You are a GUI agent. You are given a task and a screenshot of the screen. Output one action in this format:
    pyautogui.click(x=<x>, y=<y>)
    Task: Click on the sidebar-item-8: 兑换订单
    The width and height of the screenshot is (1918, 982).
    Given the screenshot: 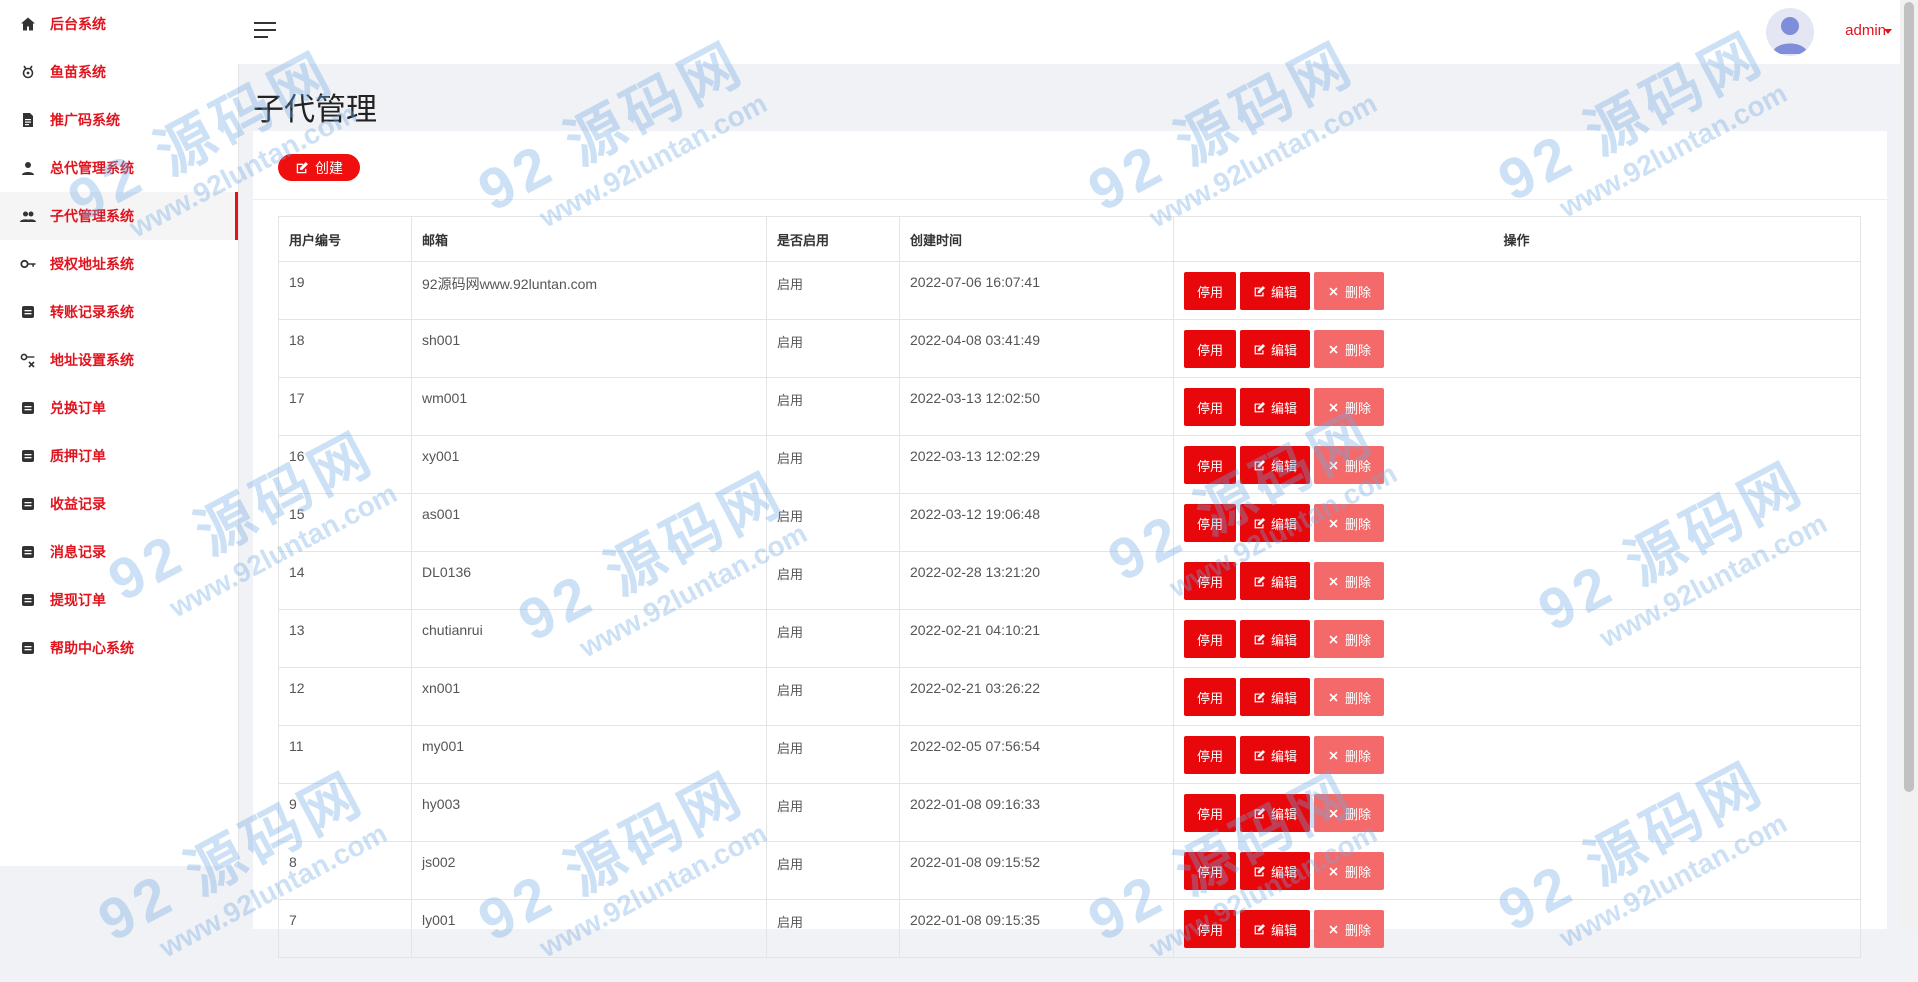 What is the action you would take?
    pyautogui.click(x=119, y=408)
    